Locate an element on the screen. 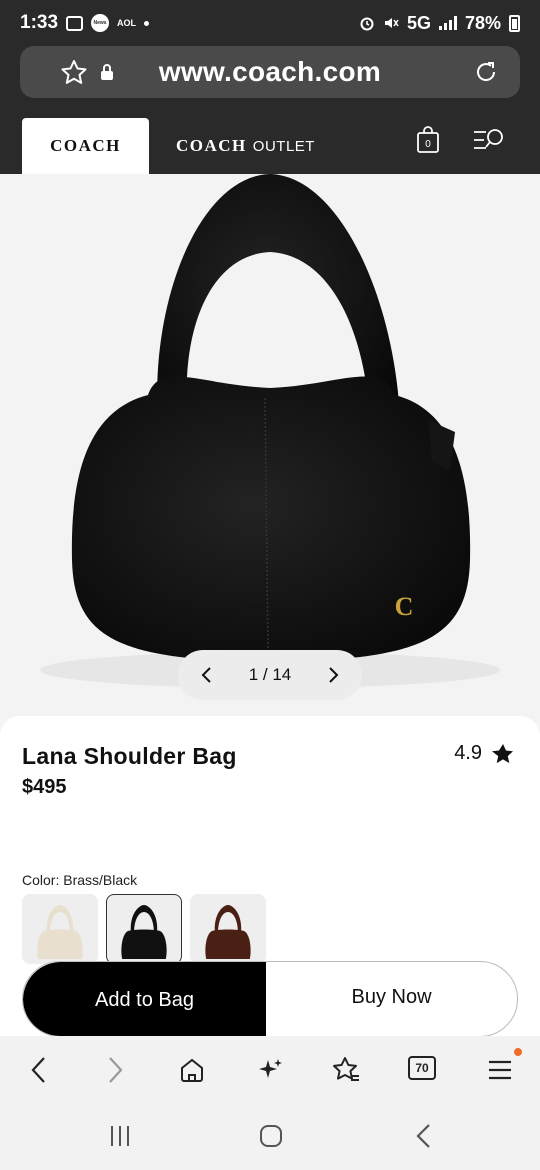  prev-image-icon is located at coordinates (206, 675).